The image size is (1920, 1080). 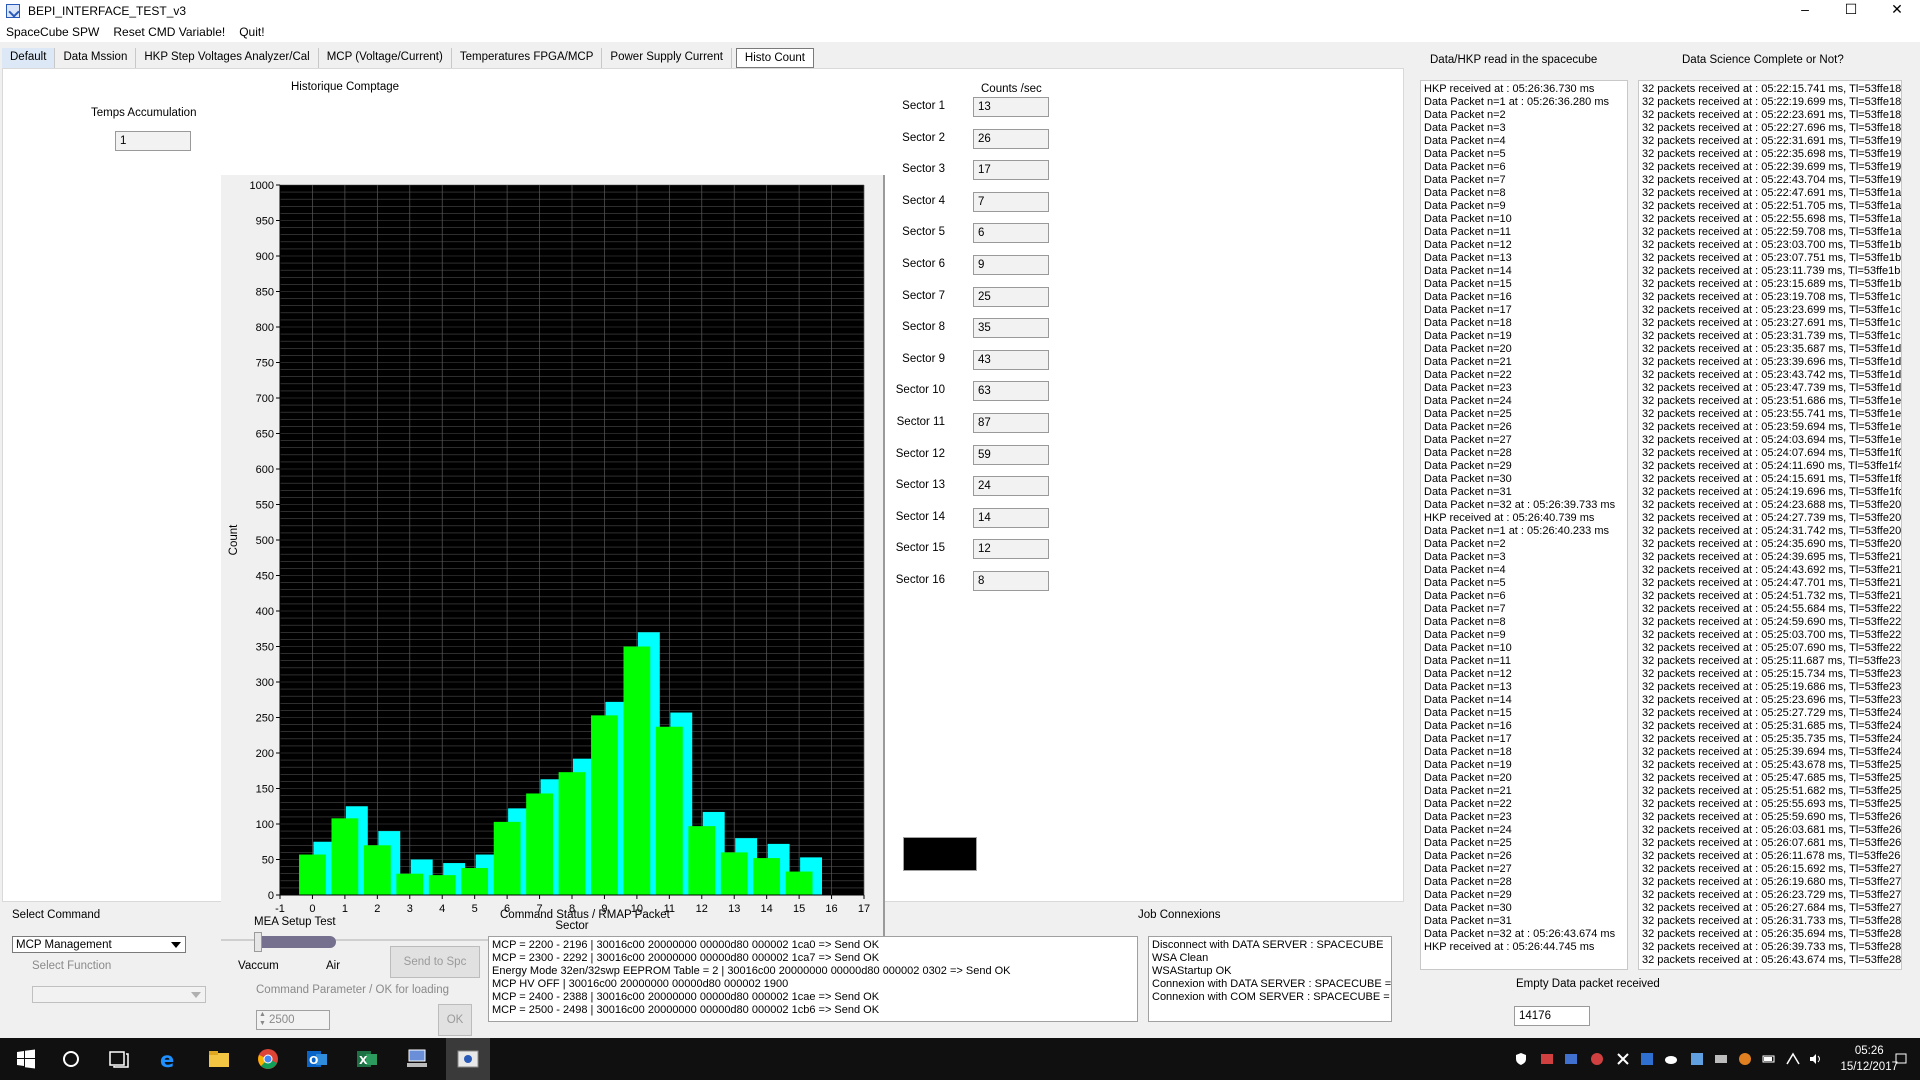 What do you see at coordinates (1516, 102) in the screenshot?
I see `log-line: Data Packet n=1 at : 05:26:36.280 ms` at bounding box center [1516, 102].